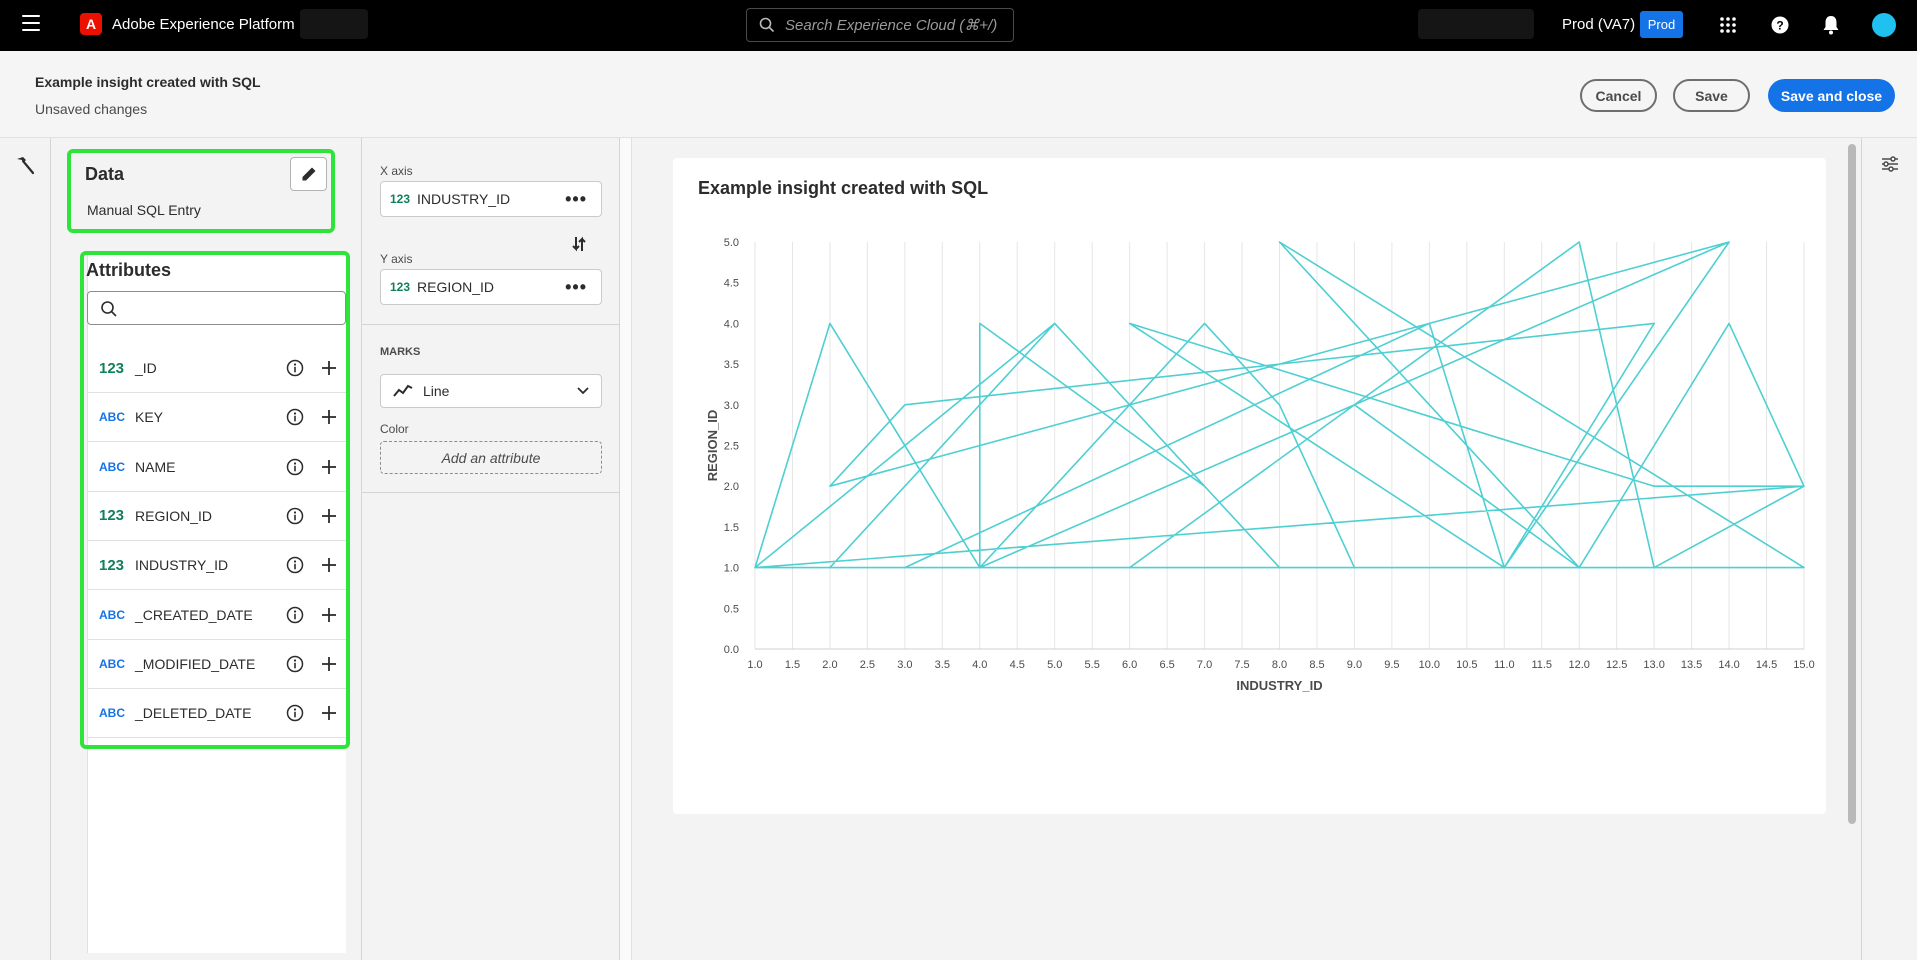 The image size is (1917, 960). I want to click on attribute-row: ABC _CREATED_DATE, so click(216, 615).